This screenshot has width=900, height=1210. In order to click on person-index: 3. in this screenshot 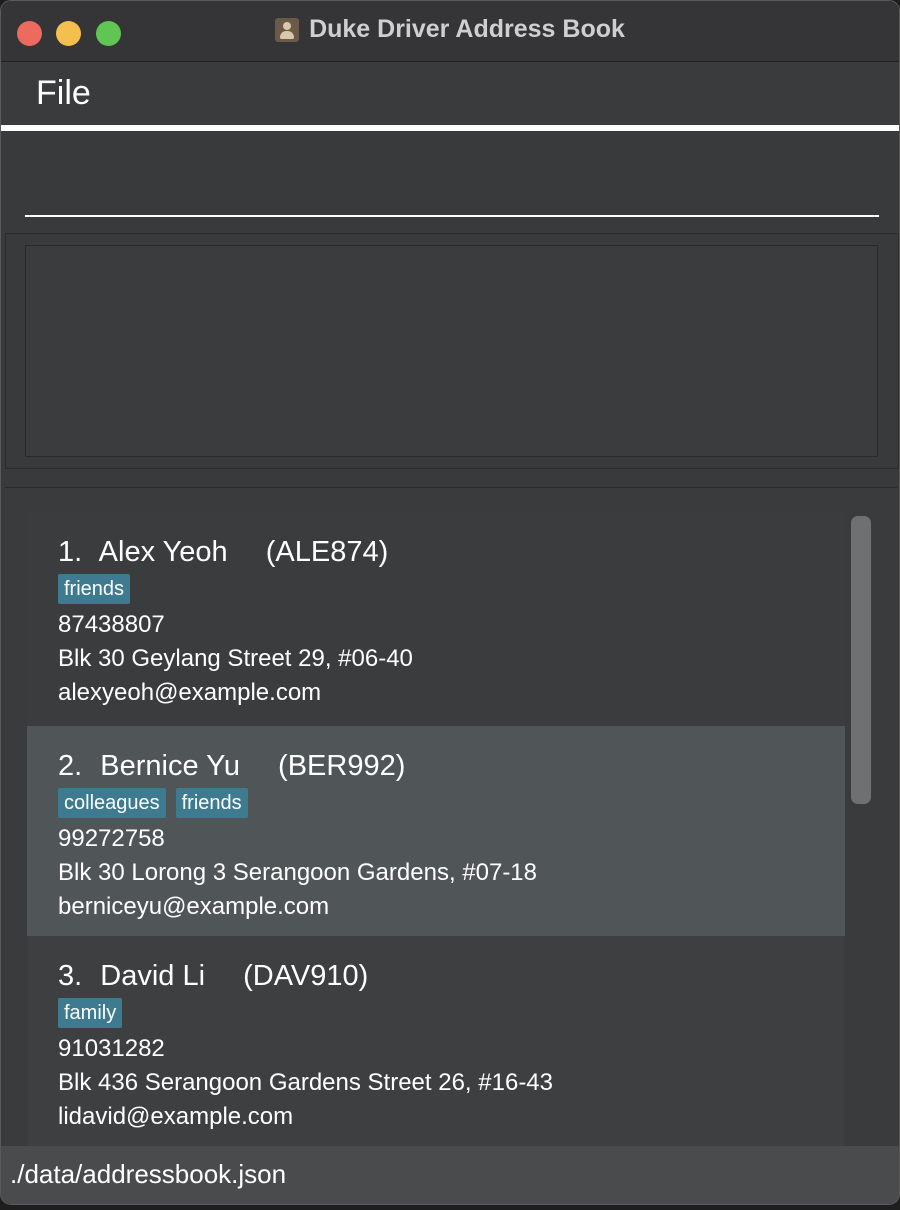, I will do `click(70, 976)`.